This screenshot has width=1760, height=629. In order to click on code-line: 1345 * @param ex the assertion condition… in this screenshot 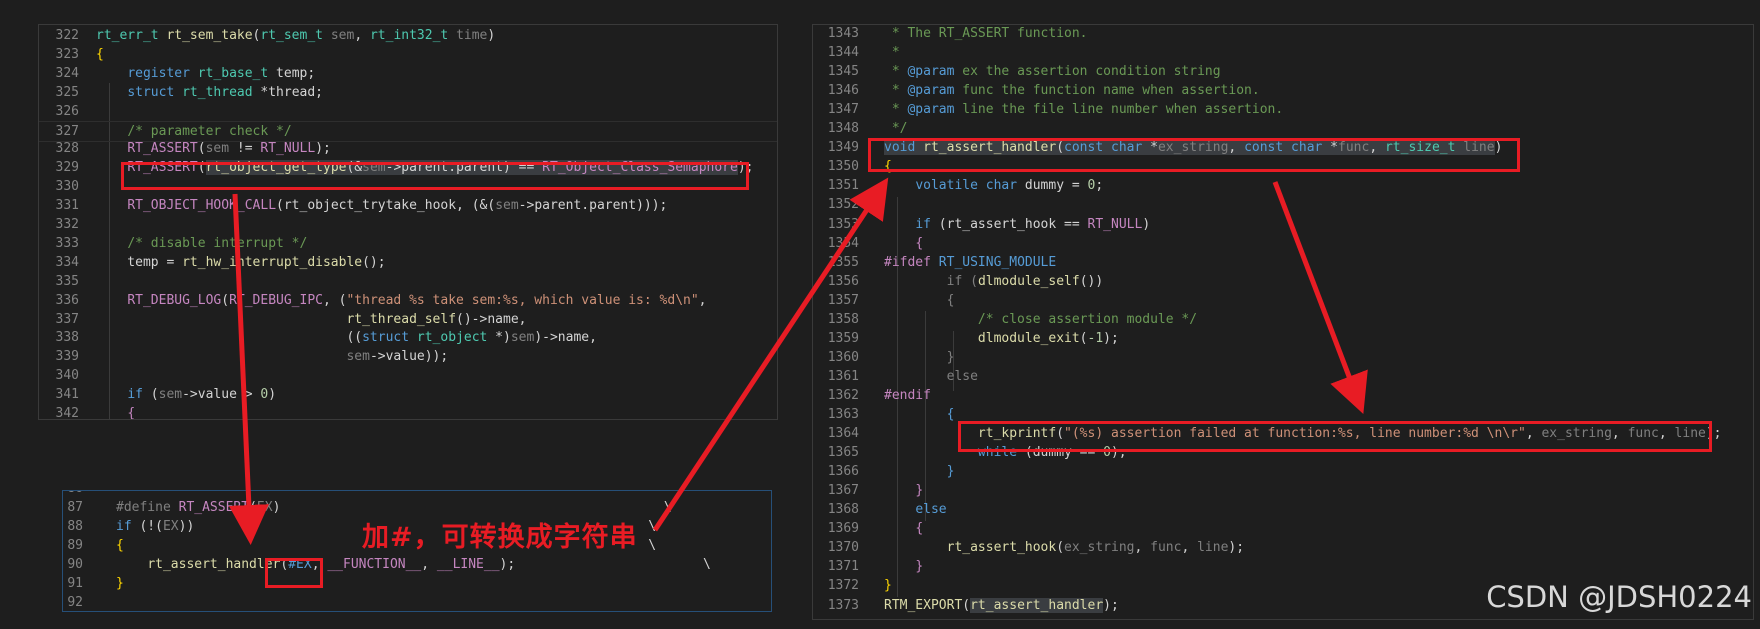, I will do `click(1283, 71)`.